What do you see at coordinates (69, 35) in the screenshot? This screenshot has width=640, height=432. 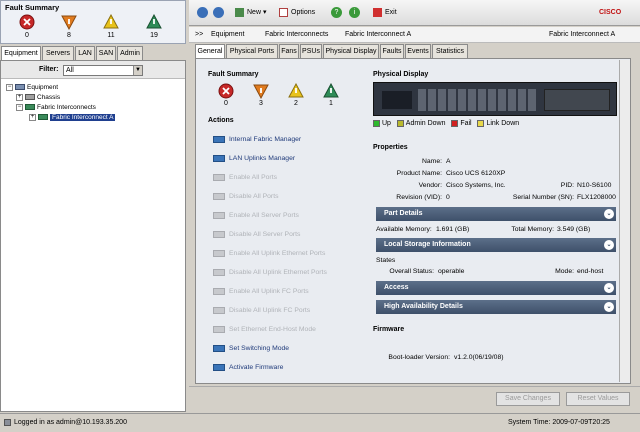 I see `major-count: 8` at bounding box center [69, 35].